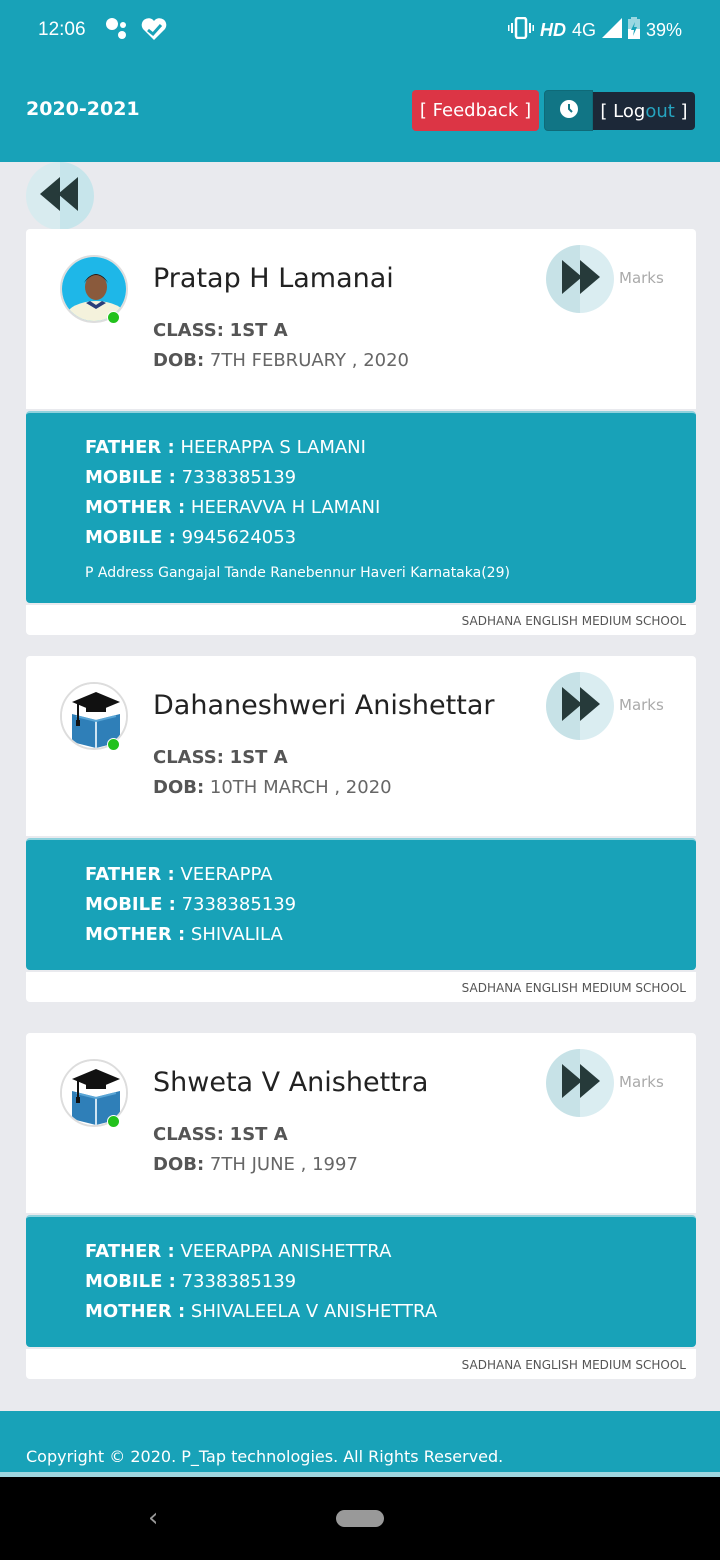 Image resolution: width=720 pixels, height=1560 pixels. What do you see at coordinates (309, 360) in the screenshot?
I see `dob-value: 7TH FEBRUARY , 2020` at bounding box center [309, 360].